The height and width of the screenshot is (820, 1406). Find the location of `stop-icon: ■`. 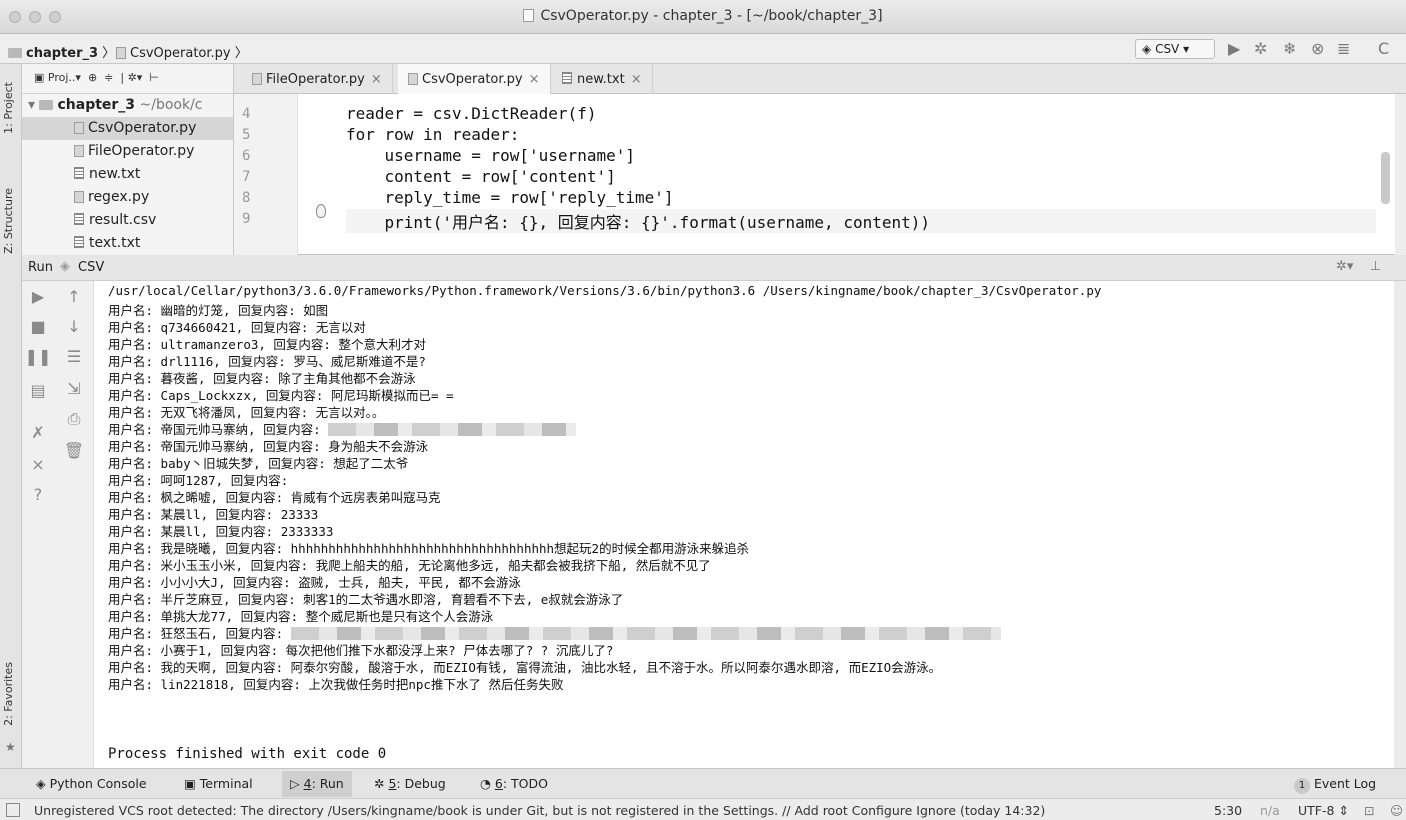

stop-icon: ■ is located at coordinates (38, 326).